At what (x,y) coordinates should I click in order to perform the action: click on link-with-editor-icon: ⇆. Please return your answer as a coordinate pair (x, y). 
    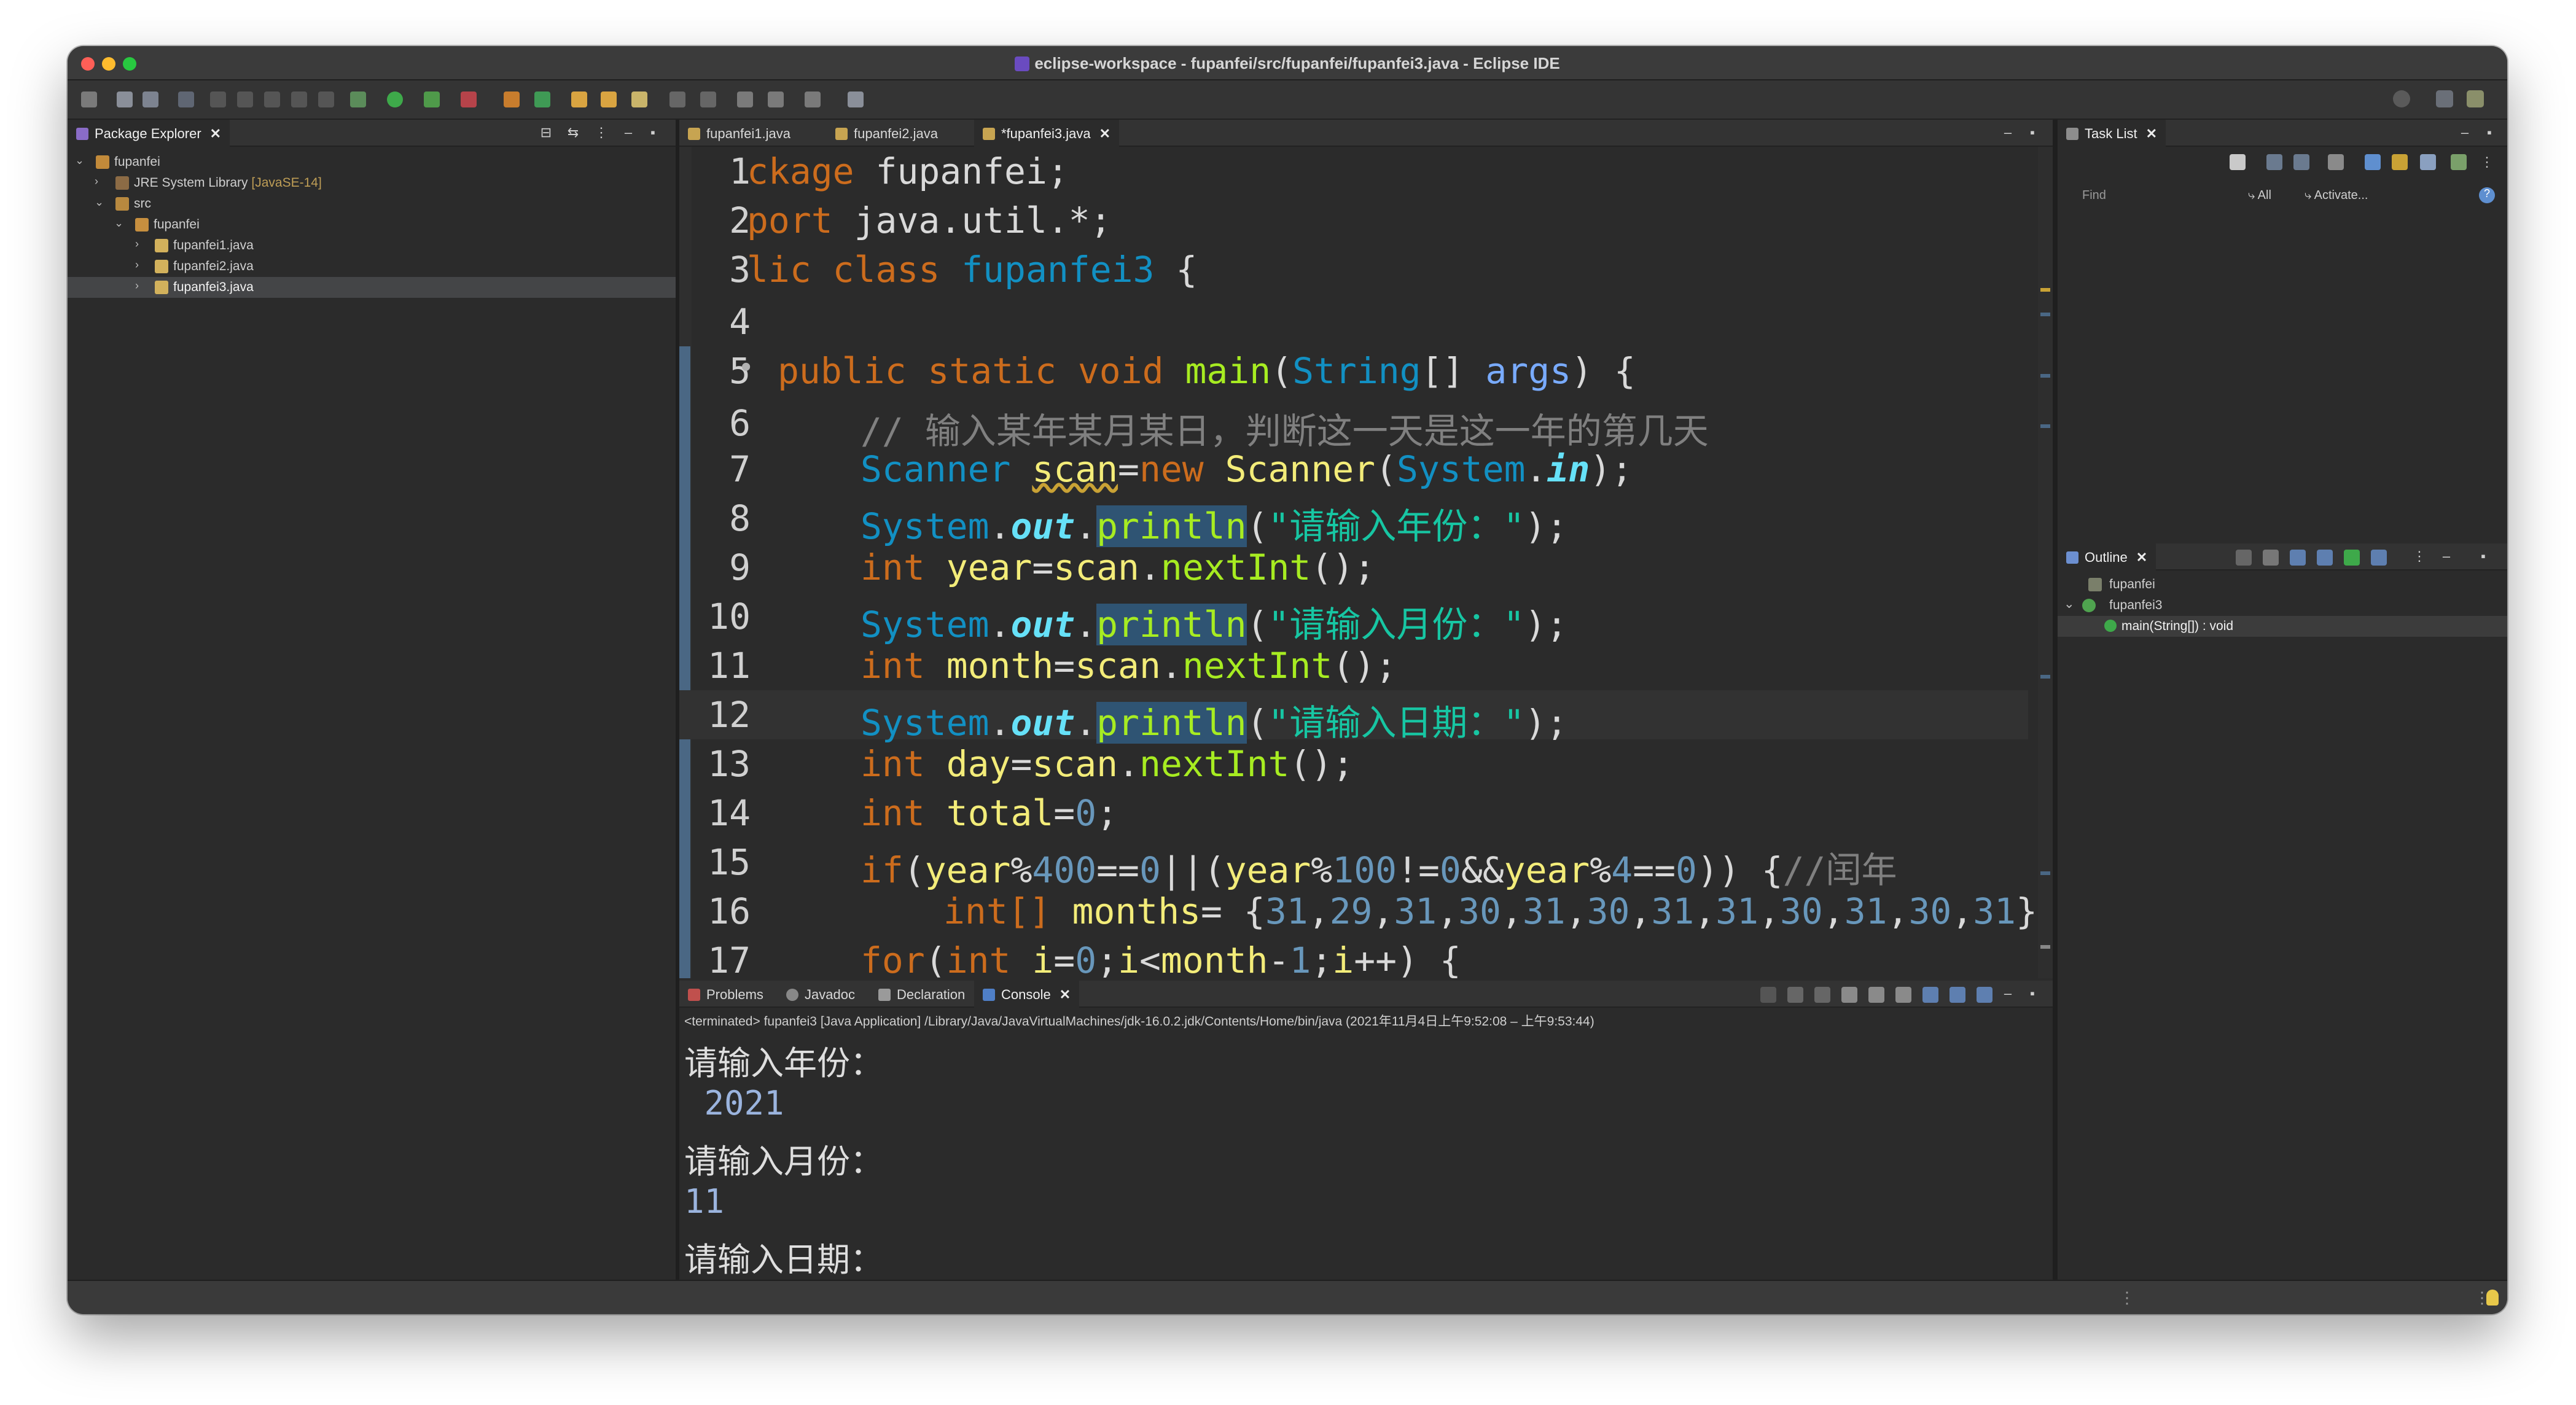
    Looking at the image, I should click on (573, 133).